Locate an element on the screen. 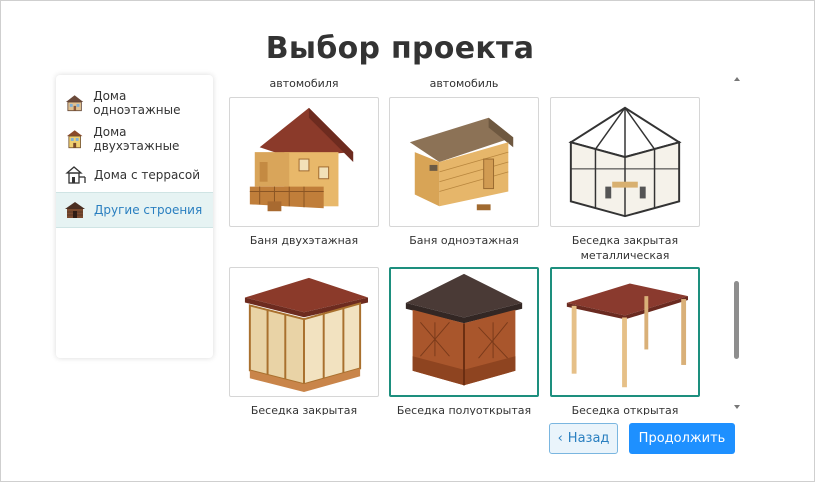 The width and height of the screenshot is (815, 482). sidebar-item-label: Другие строения is located at coordinates (148, 210).